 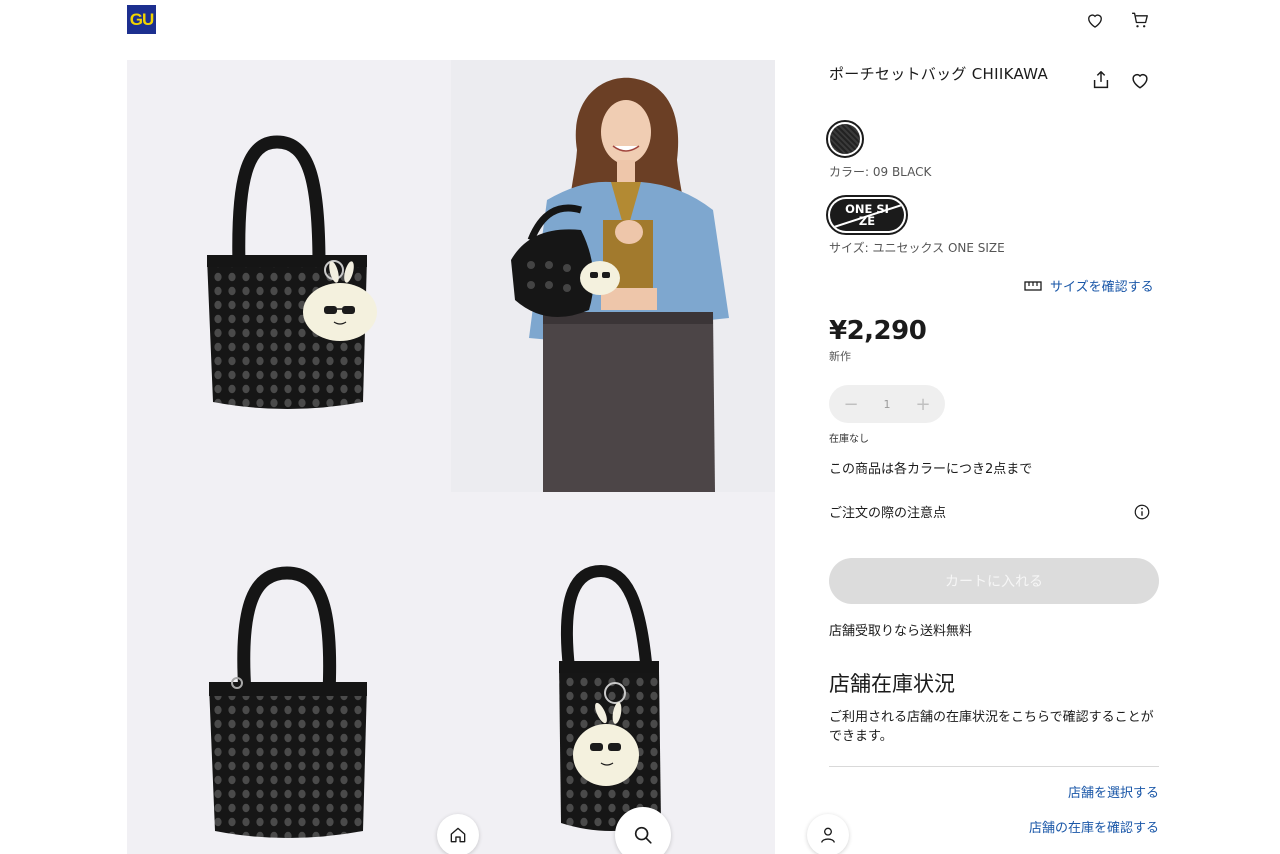 I want to click on size-check-link: サイズを確認する, so click(x=1089, y=285).